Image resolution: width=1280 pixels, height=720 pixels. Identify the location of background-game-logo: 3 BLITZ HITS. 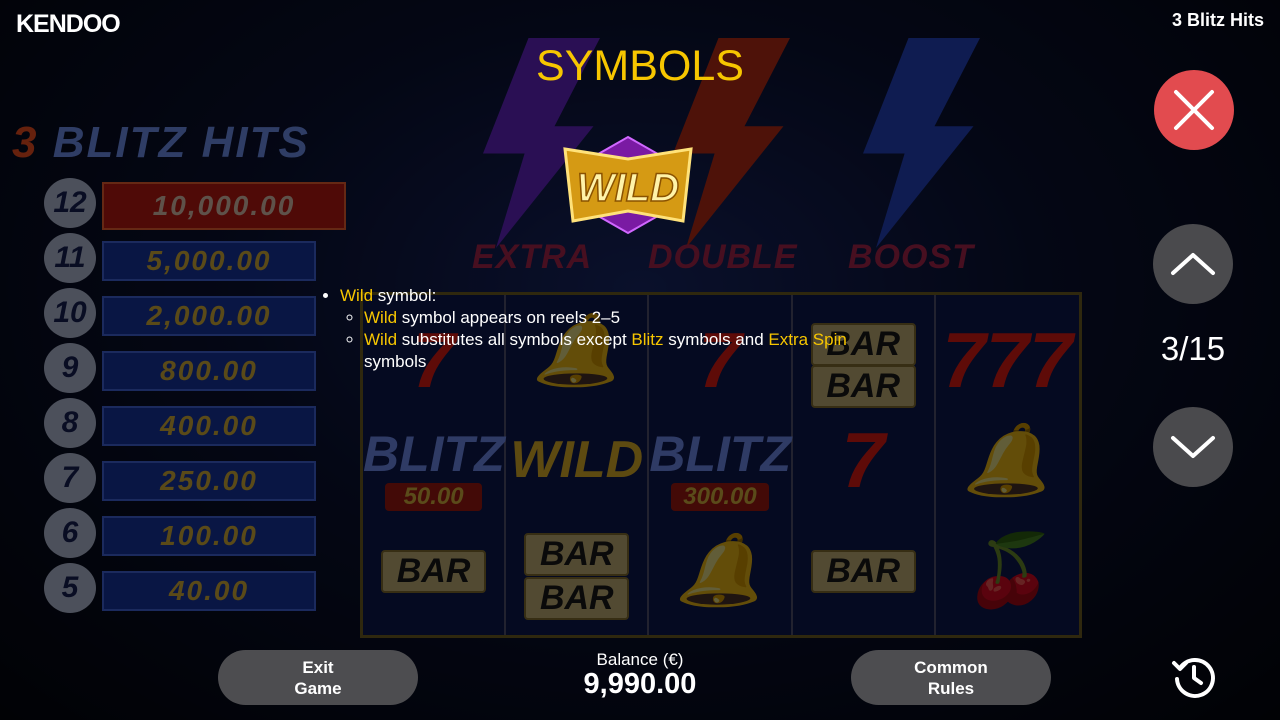
(161, 143).